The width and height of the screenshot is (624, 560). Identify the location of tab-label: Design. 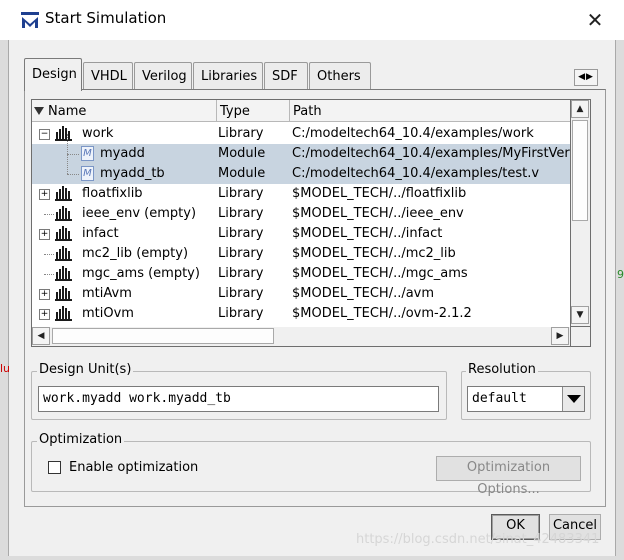
(54, 74).